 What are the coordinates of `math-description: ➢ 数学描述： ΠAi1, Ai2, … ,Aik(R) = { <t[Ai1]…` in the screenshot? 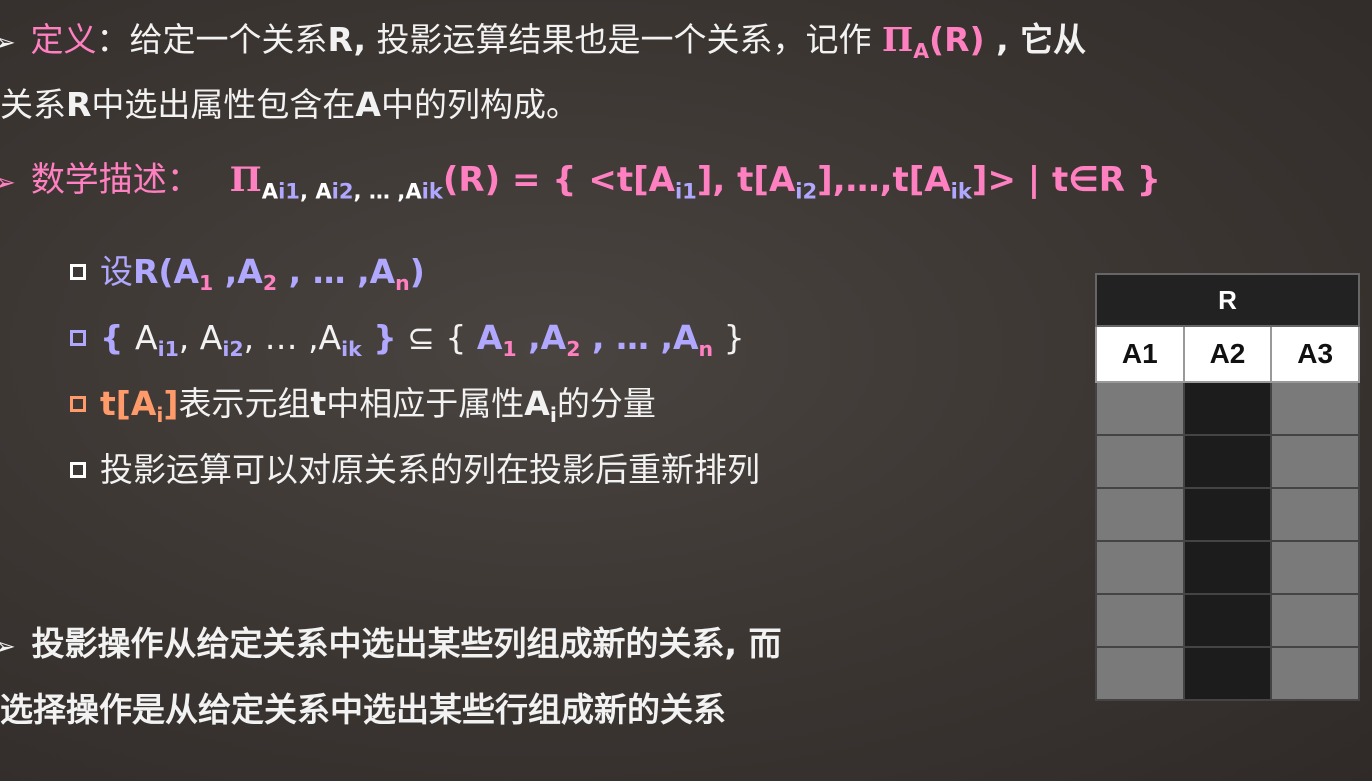 It's located at (580, 185).